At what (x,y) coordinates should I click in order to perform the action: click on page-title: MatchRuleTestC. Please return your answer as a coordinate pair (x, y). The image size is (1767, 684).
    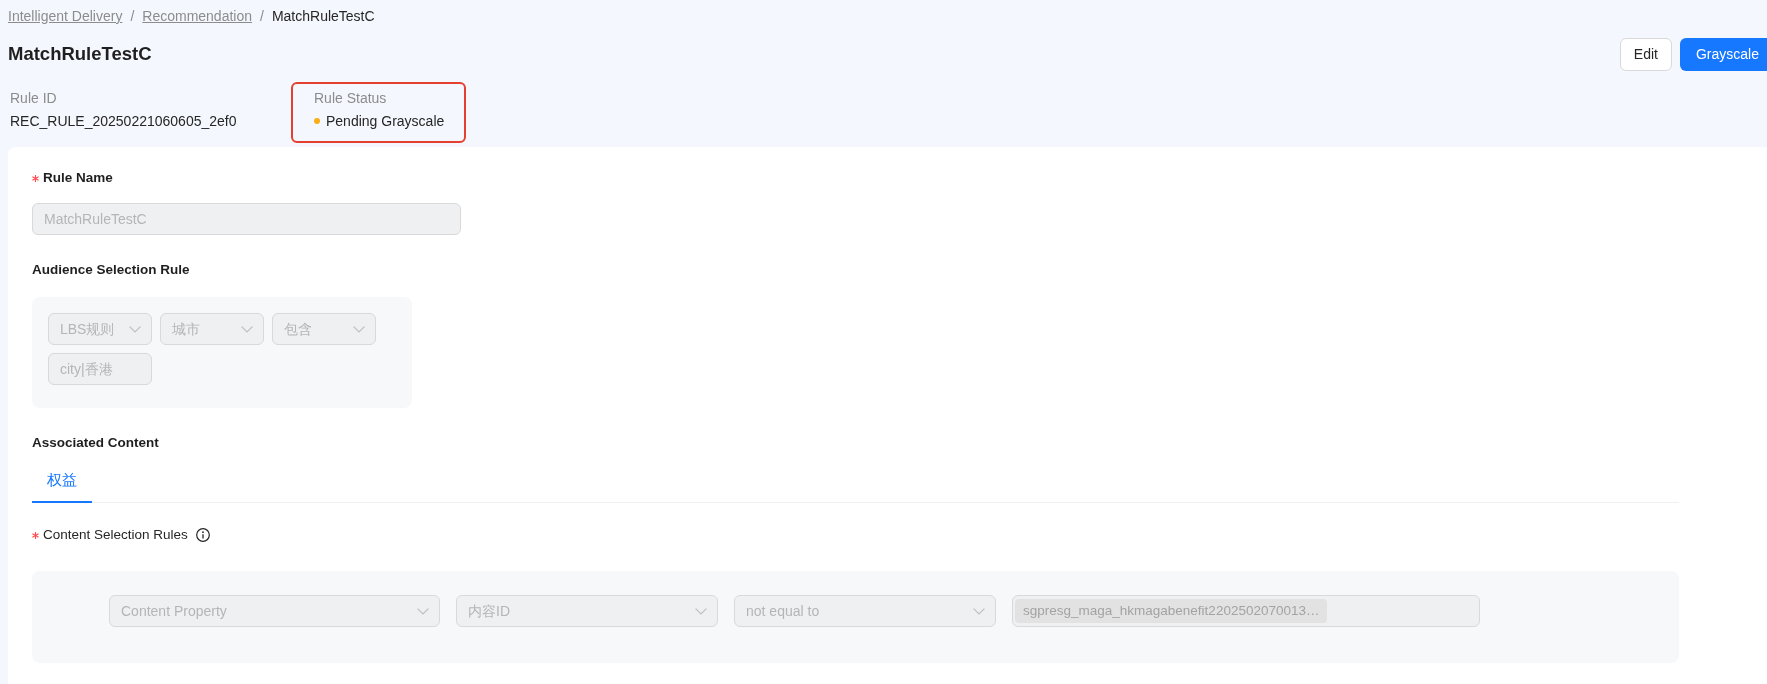
    Looking at the image, I should click on (80, 54).